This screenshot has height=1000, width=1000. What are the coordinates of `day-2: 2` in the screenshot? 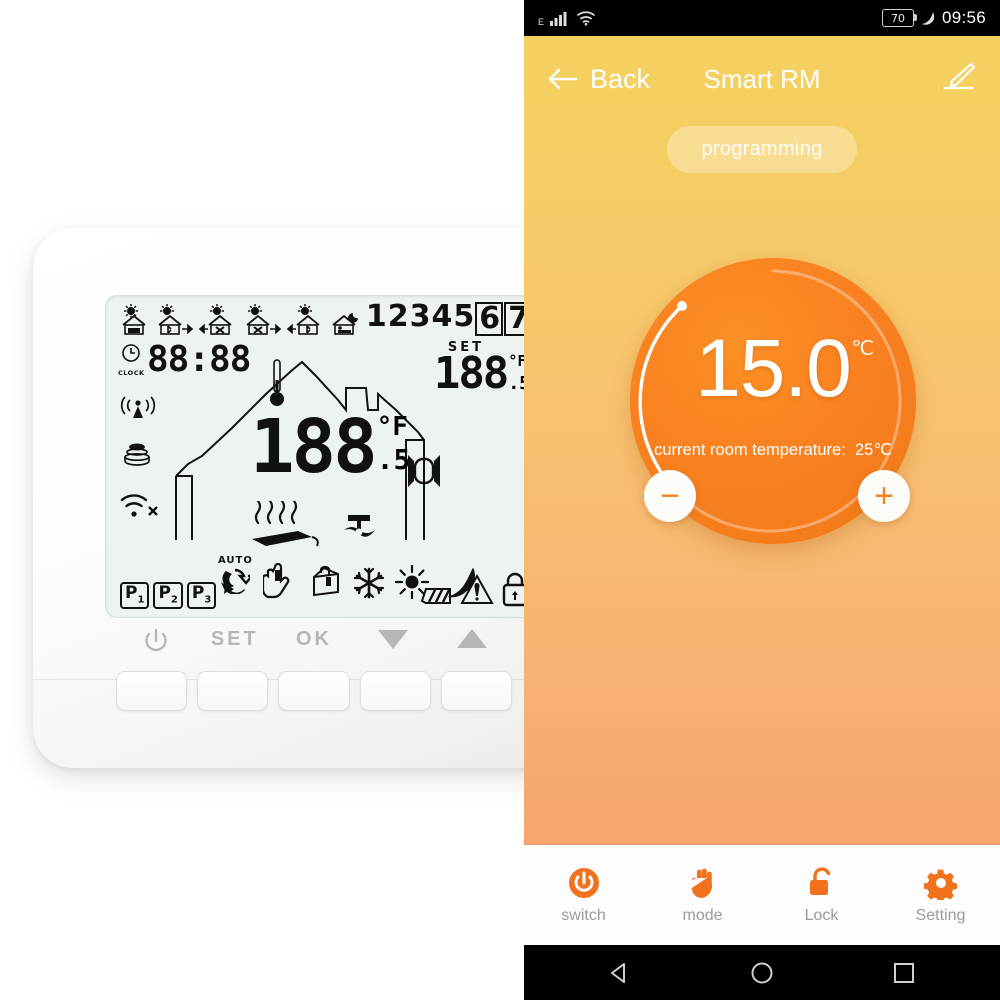 It's located at (398, 316).